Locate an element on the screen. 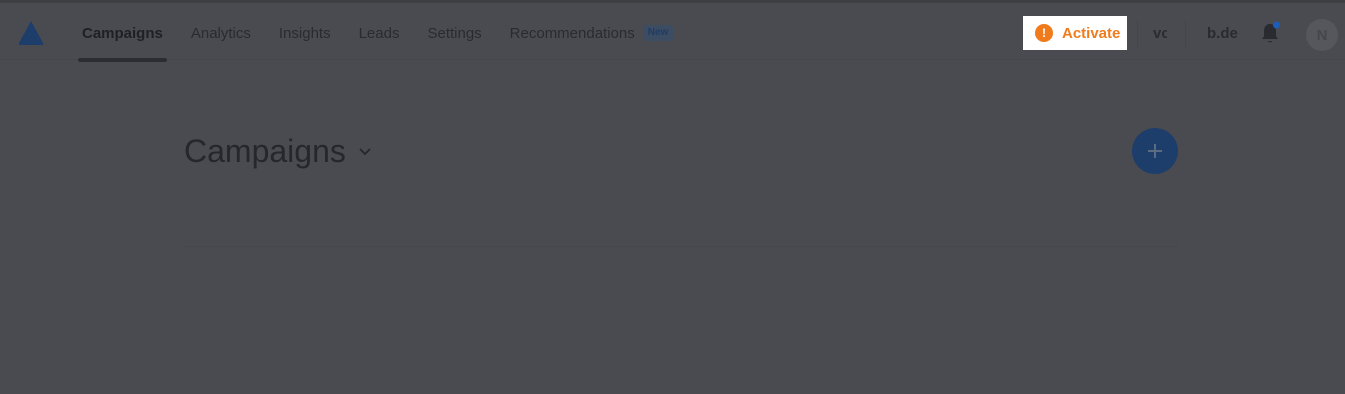 The image size is (1345, 394). nav-tab-leads-label: Leads is located at coordinates (379, 33).